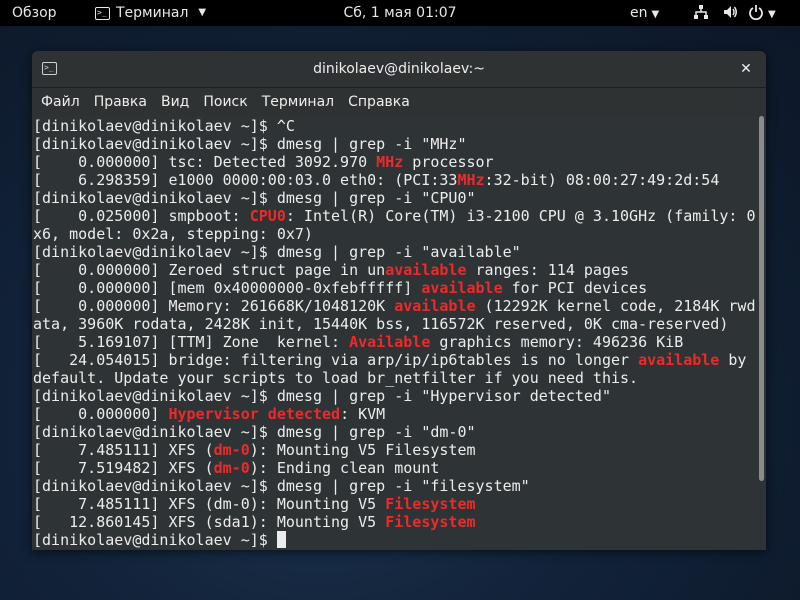 This screenshot has width=800, height=600. I want to click on power-menu: ▼, so click(762, 13).